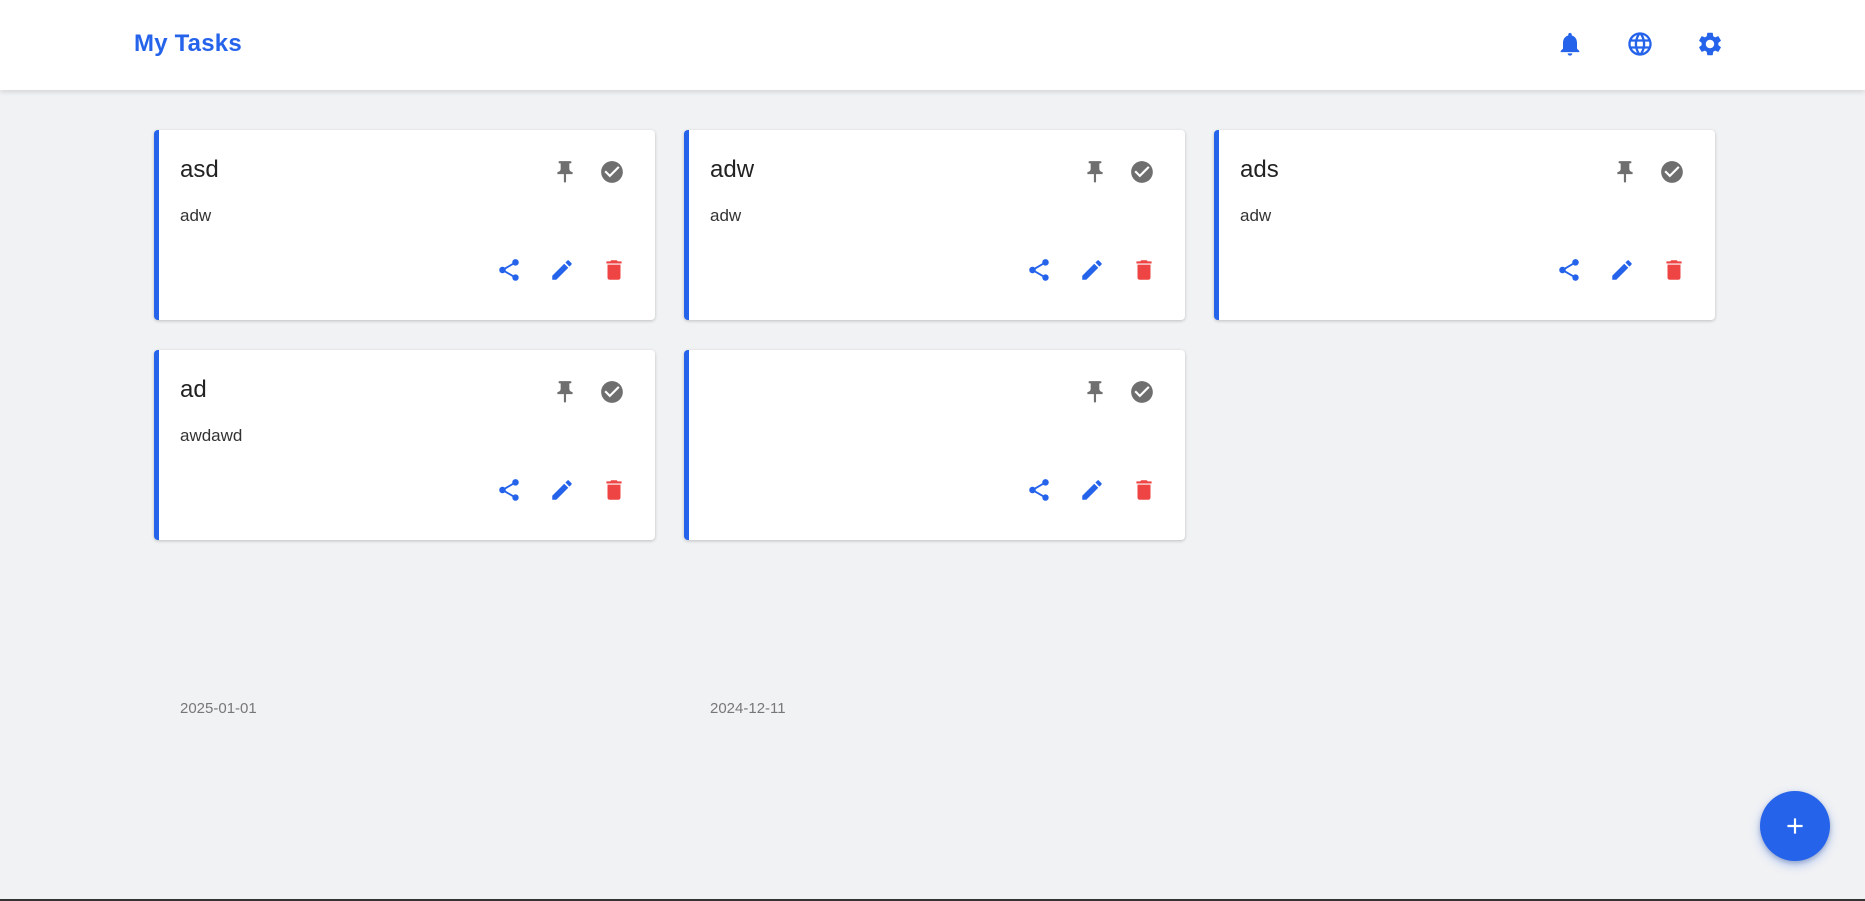 This screenshot has height=901, width=1865. Describe the element at coordinates (404, 225) in the screenshot. I see `task-card: asd adw` at that location.